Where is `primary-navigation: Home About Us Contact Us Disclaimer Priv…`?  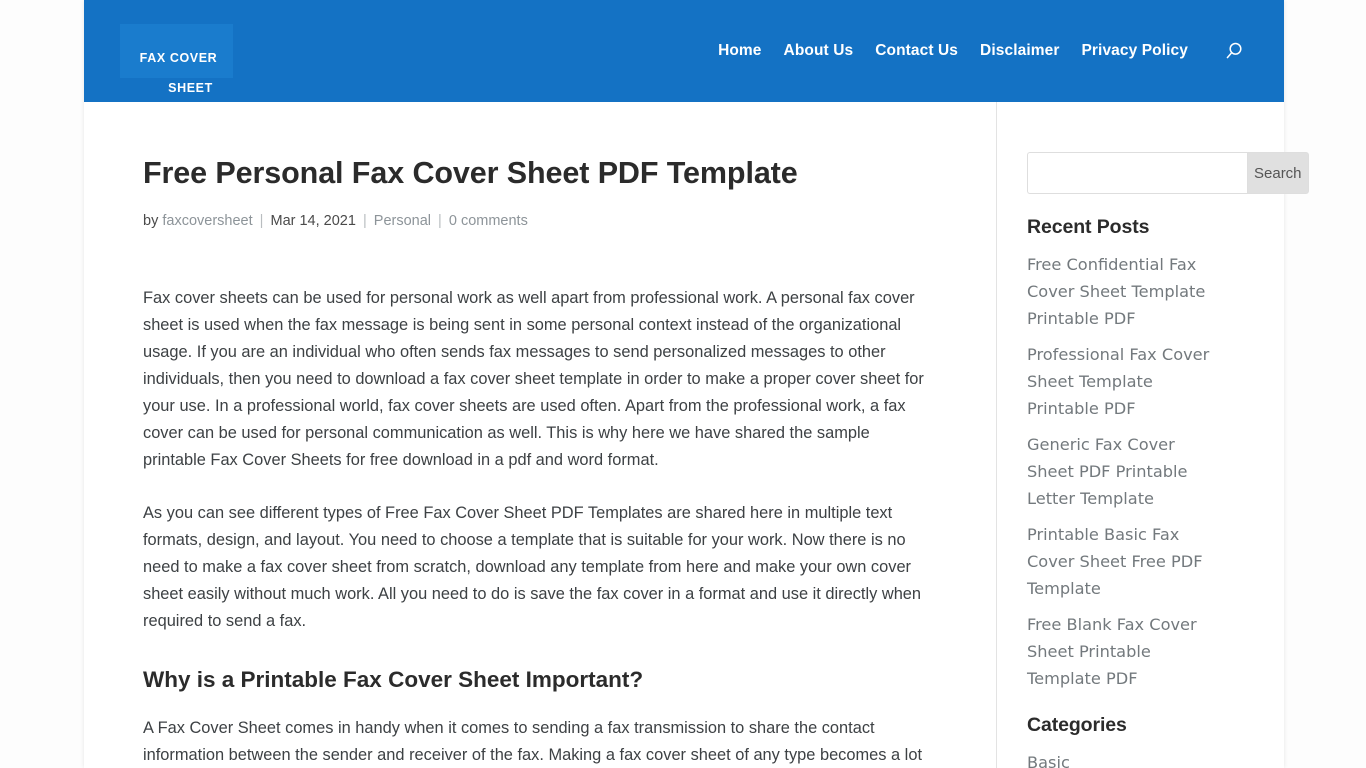 primary-navigation: Home About Us Contact Us Disclaimer Priv… is located at coordinates (982, 51).